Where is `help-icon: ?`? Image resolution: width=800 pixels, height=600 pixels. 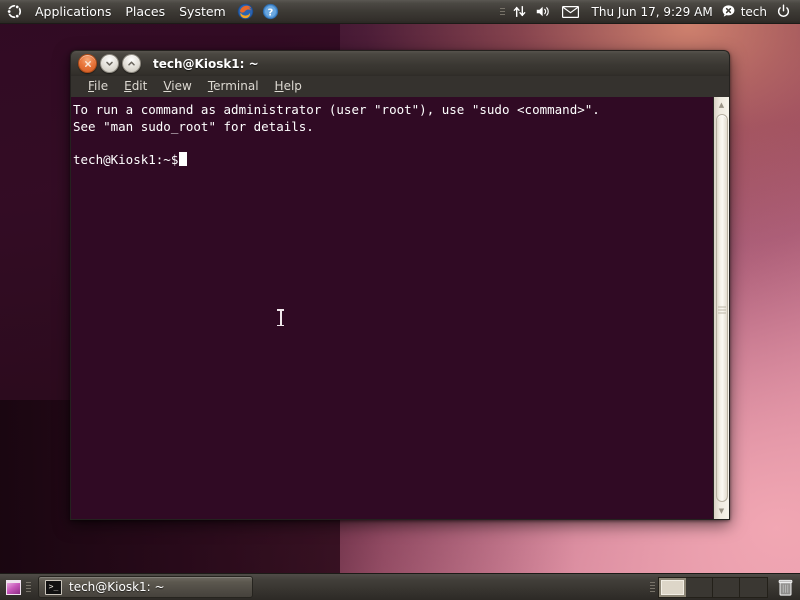
help-icon: ? is located at coordinates (270, 11).